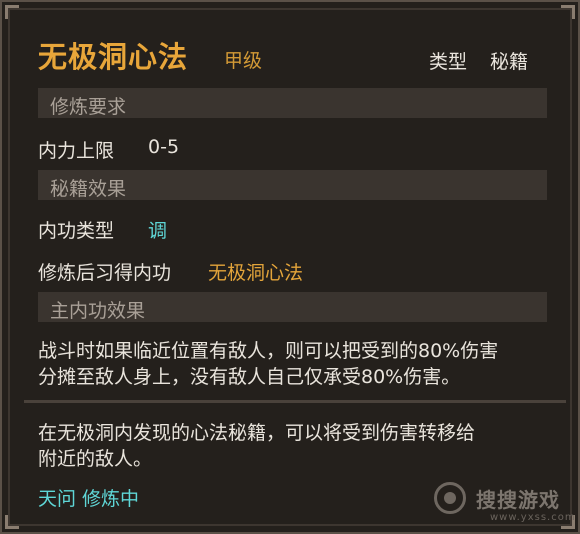 Image resolution: width=580 pixels, height=534 pixels. Describe the element at coordinates (76, 151) in the screenshot. I see `requirement-label: 内力上限` at that location.